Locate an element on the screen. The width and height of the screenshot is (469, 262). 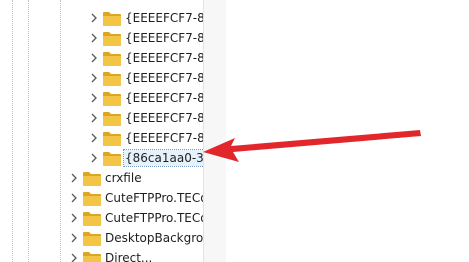
tree-node-key: crxfile is located at coordinates (105, 178).